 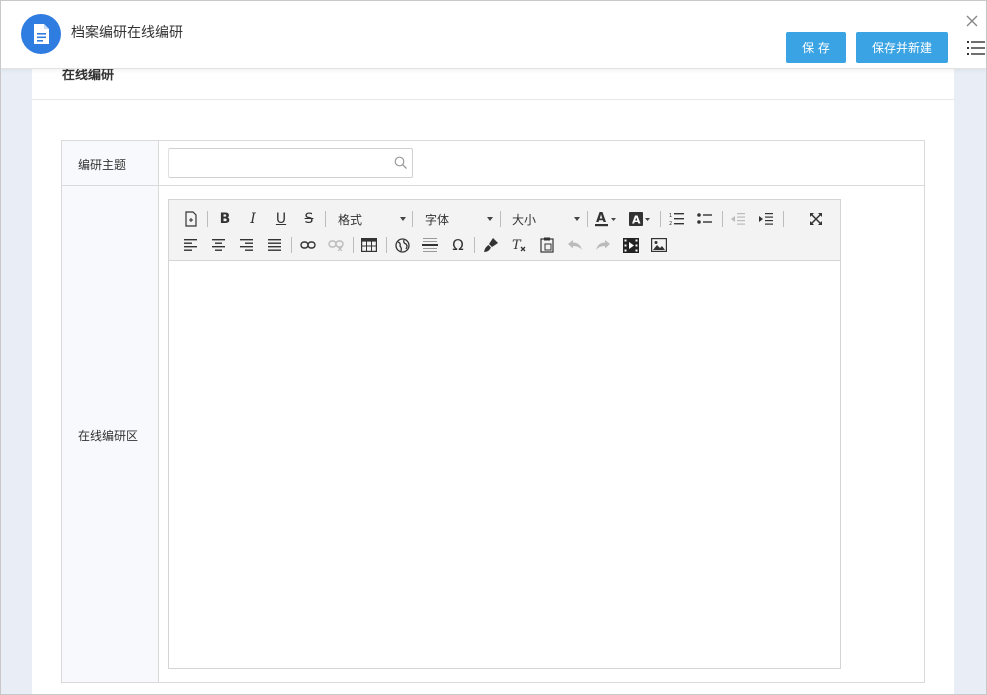 I want to click on topic-row: 编研主题, so click(x=493, y=163).